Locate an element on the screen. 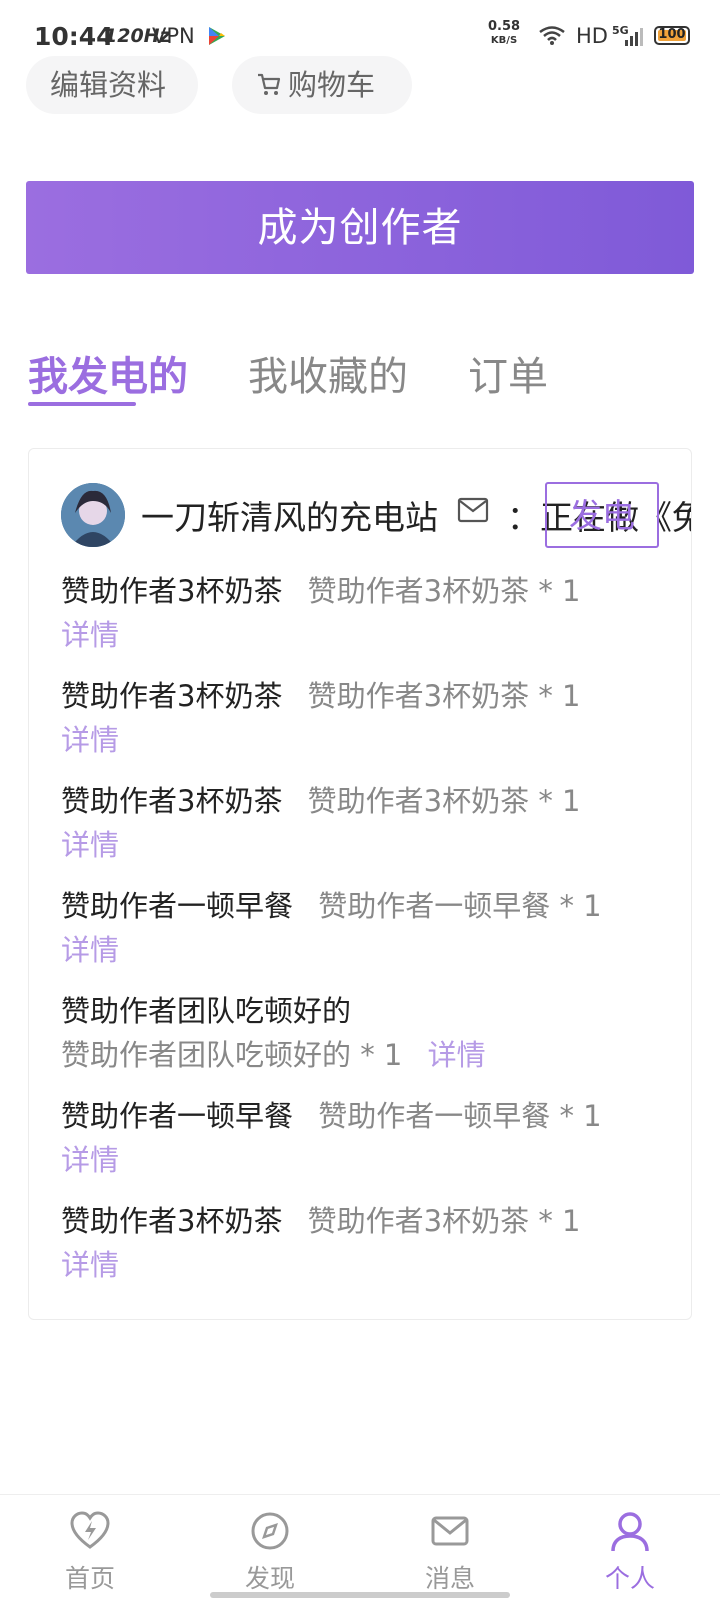 The image size is (720, 1601). compass-icon is located at coordinates (270, 1531).